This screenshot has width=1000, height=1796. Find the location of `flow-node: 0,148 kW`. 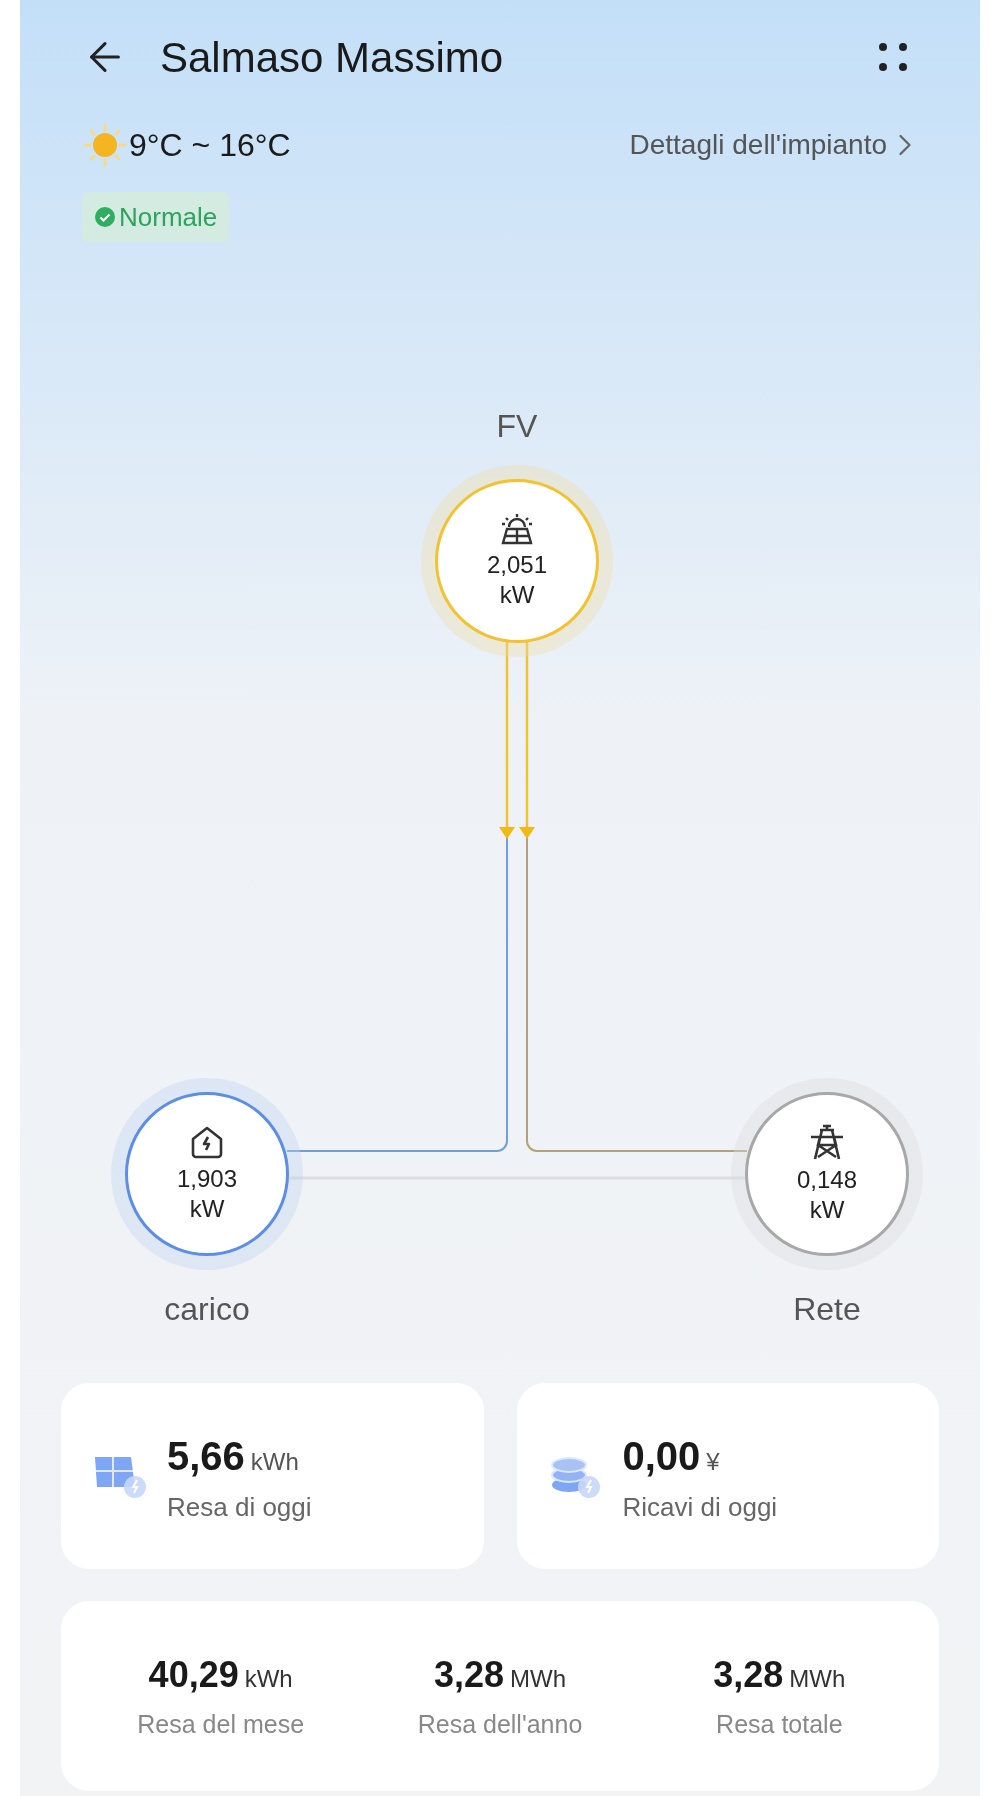

flow-node: 0,148 kW is located at coordinates (827, 1174).